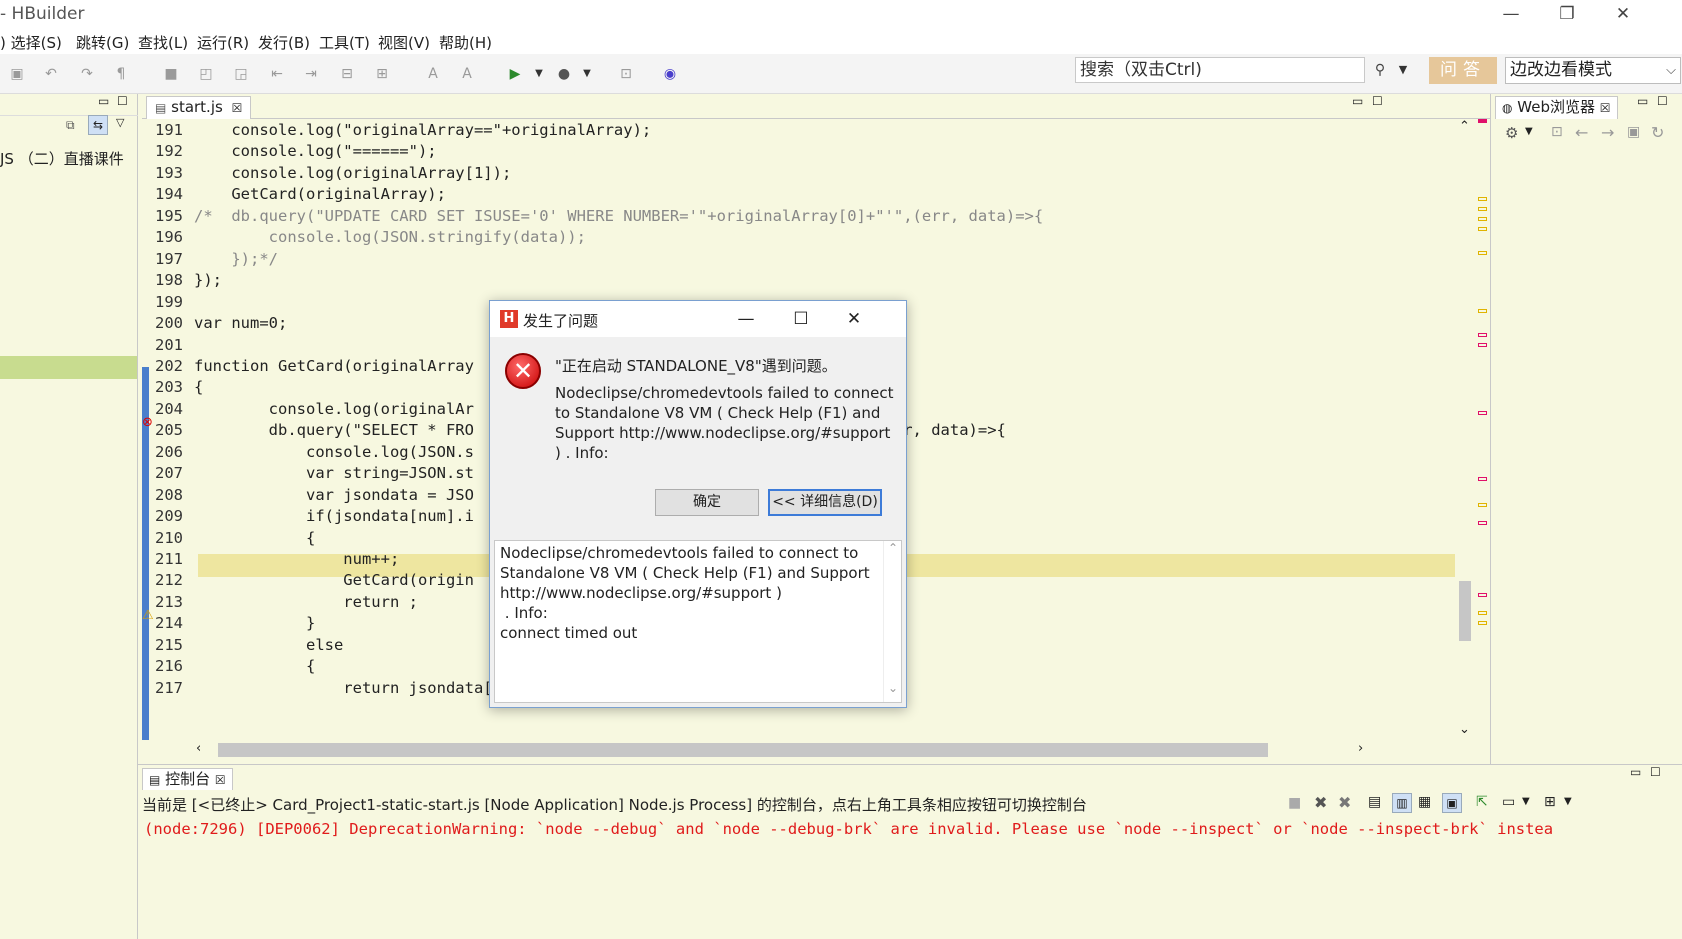 This screenshot has height=939, width=1682. I want to click on warning-marker-icon: ⚠, so click(148, 615).